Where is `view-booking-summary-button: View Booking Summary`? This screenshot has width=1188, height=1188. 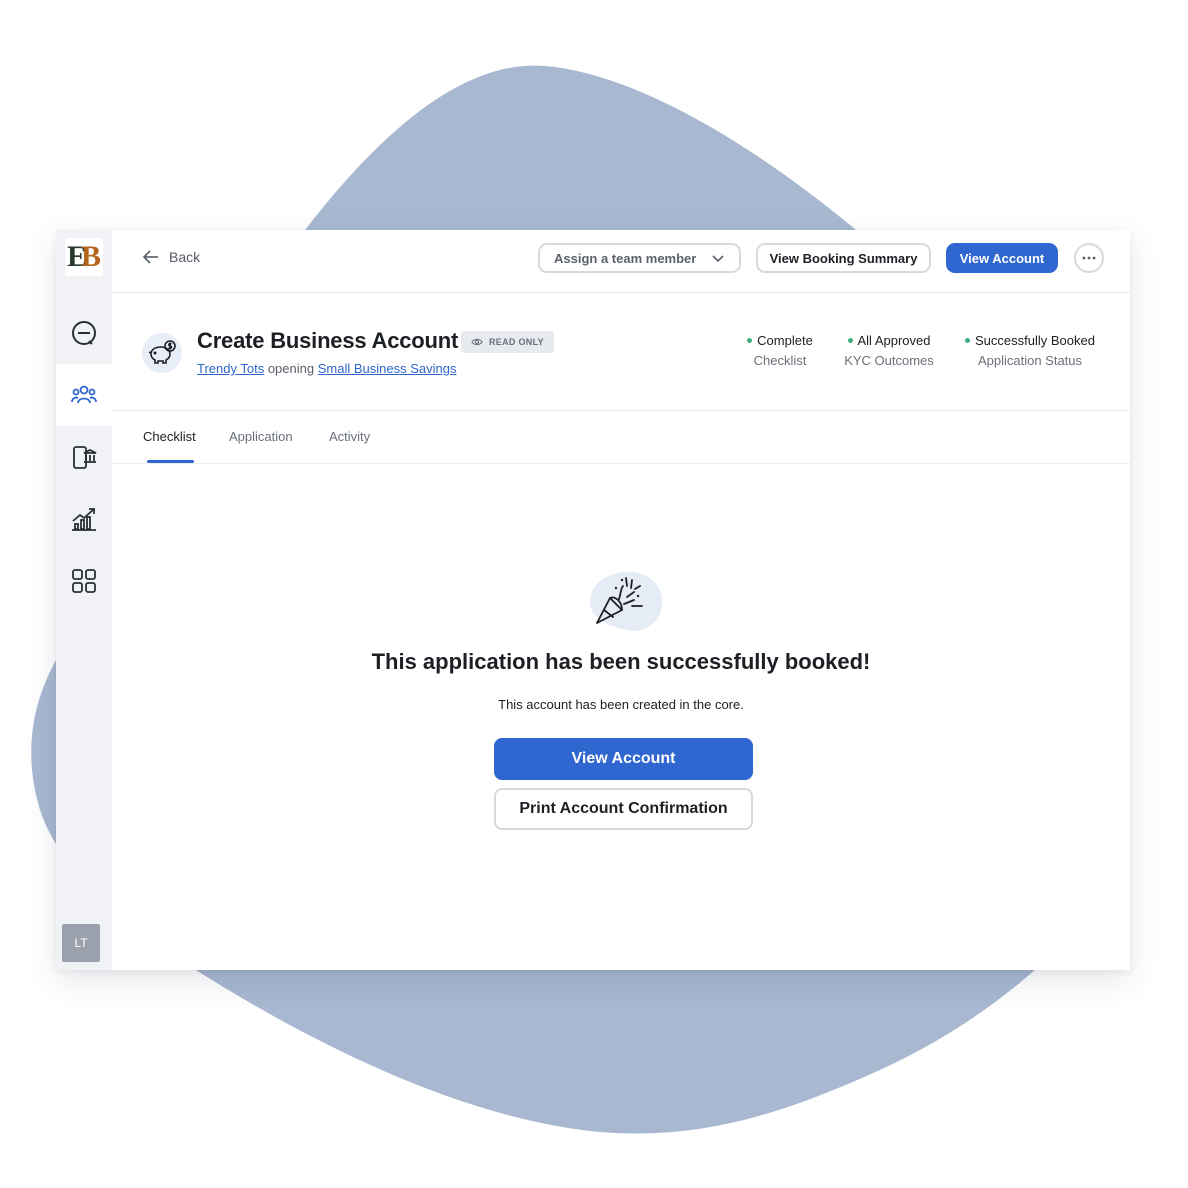
view-booking-summary-button: View Booking Summary is located at coordinates (843, 258).